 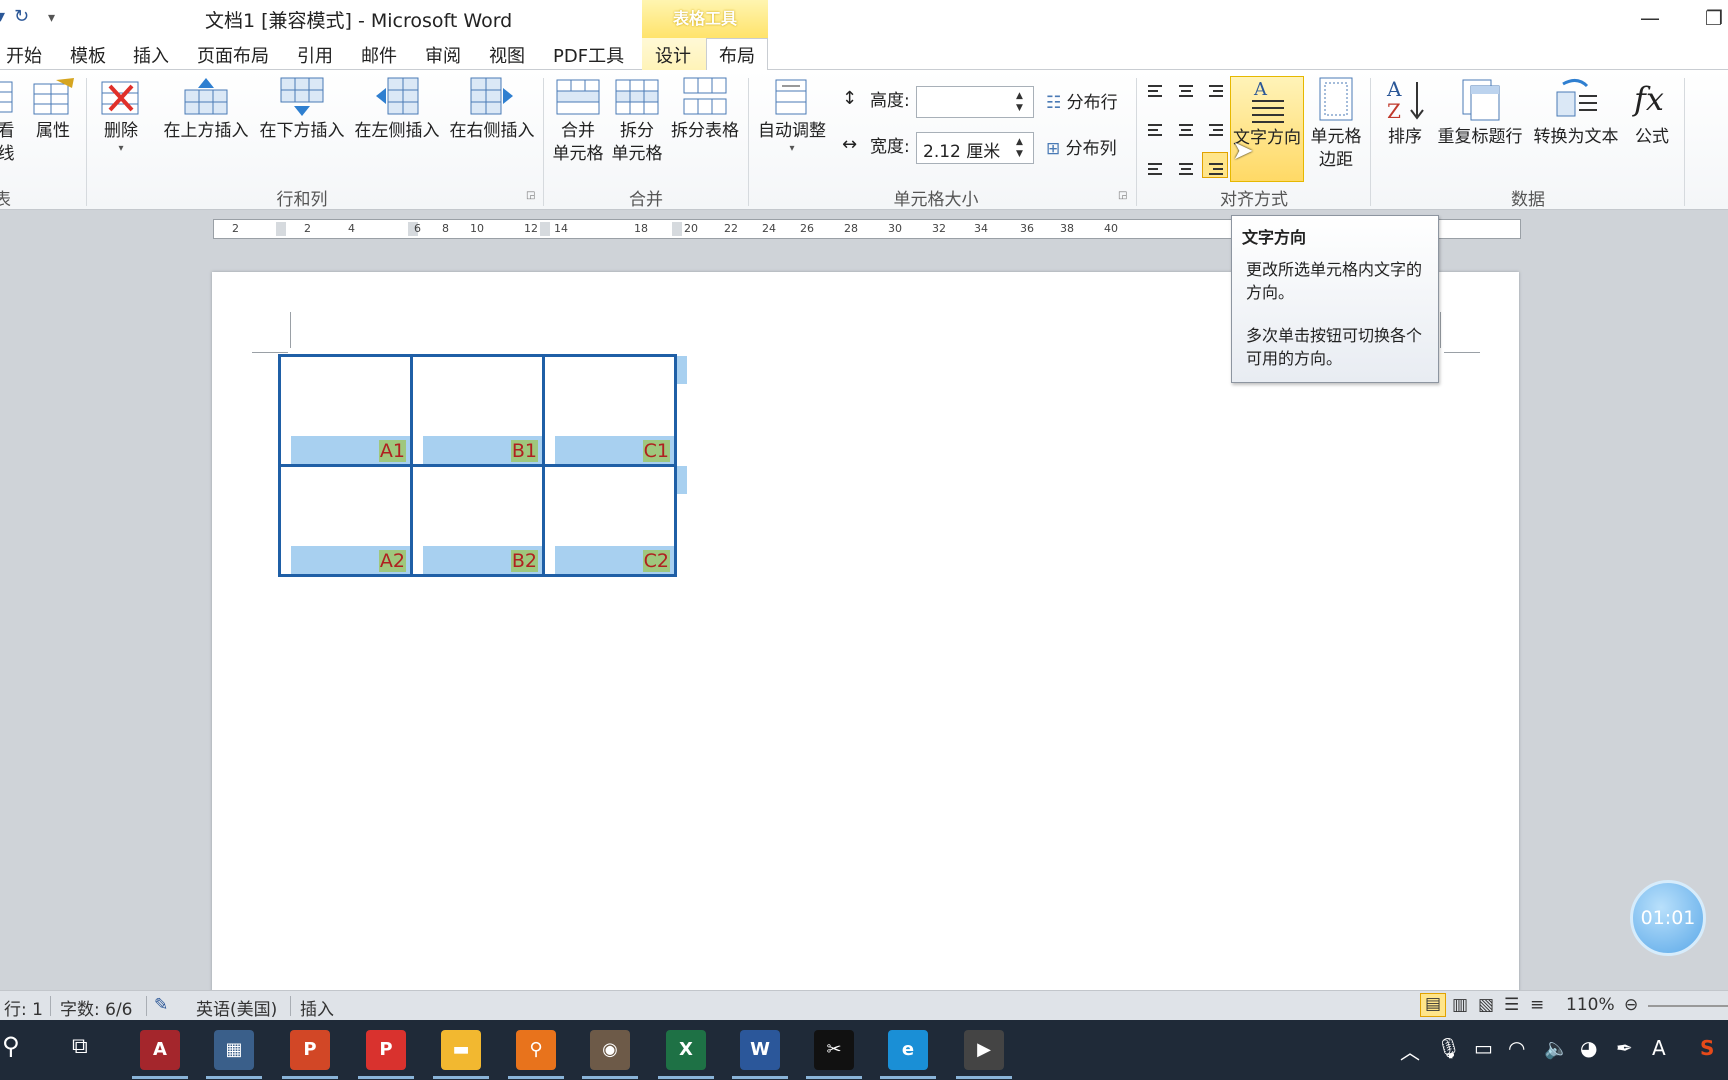 I want to click on autofit-button: 自动调整 ▾, so click(x=792, y=115).